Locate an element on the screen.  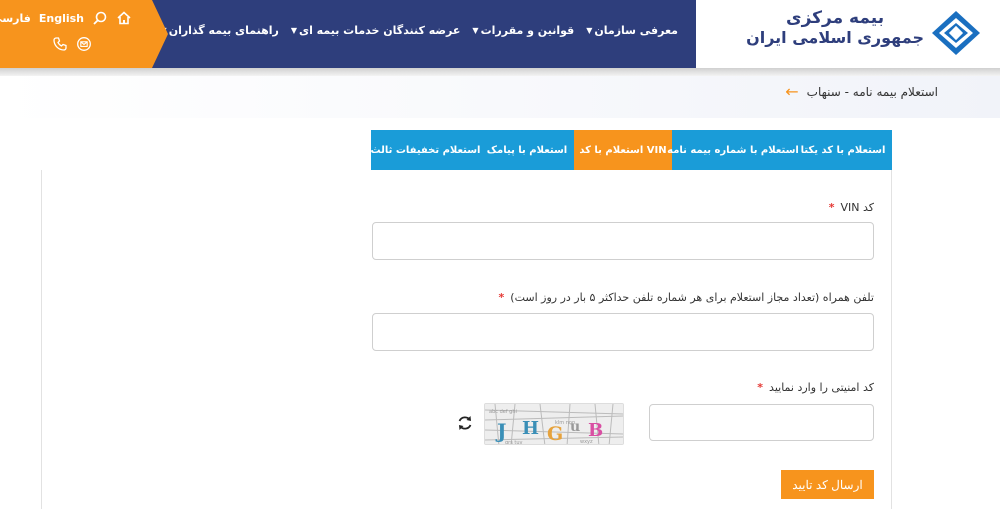
svg-text: qrs tuv is located at coordinates (514, 442).